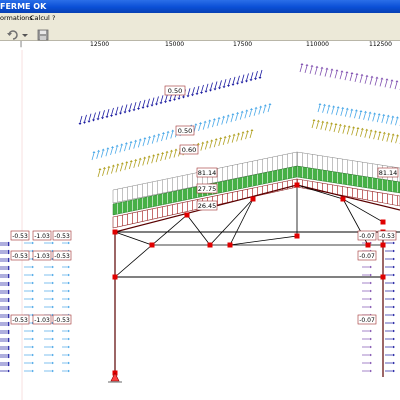 The image size is (400, 400). I want to click on menu-calcul: Calcul, so click(40, 18).